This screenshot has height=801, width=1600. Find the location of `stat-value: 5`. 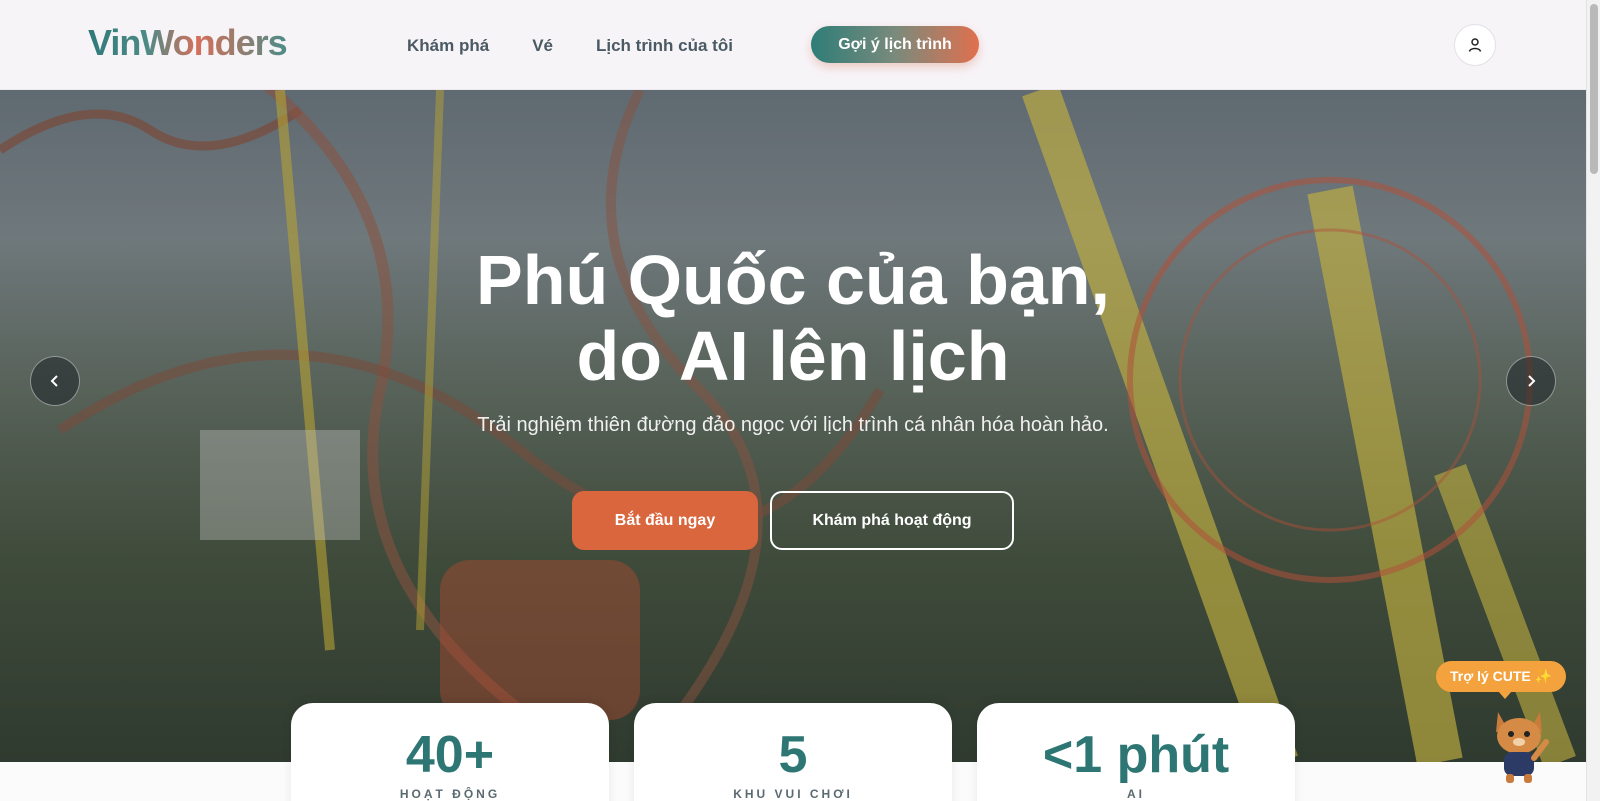

stat-value: 5 is located at coordinates (793, 755).